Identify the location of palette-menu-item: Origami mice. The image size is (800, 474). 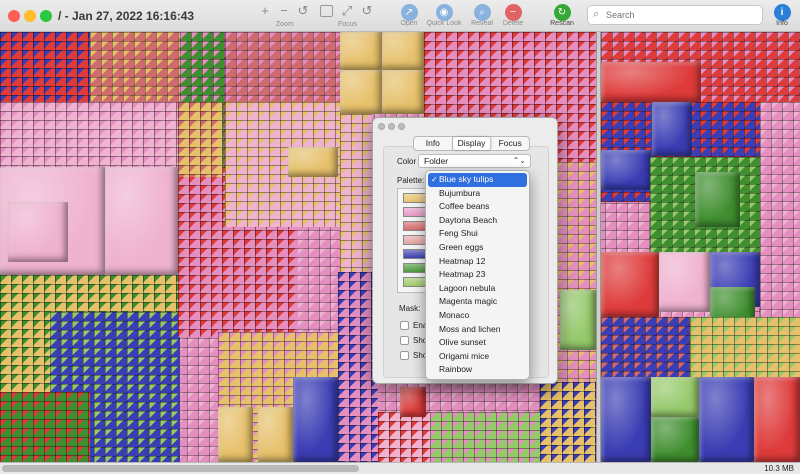
(477, 357).